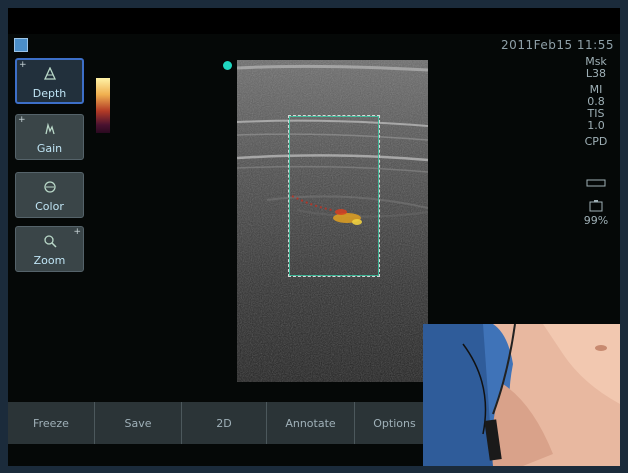  Describe the element at coordinates (23, 65) in the screenshot. I see `depth-plus-indicator: +` at that location.